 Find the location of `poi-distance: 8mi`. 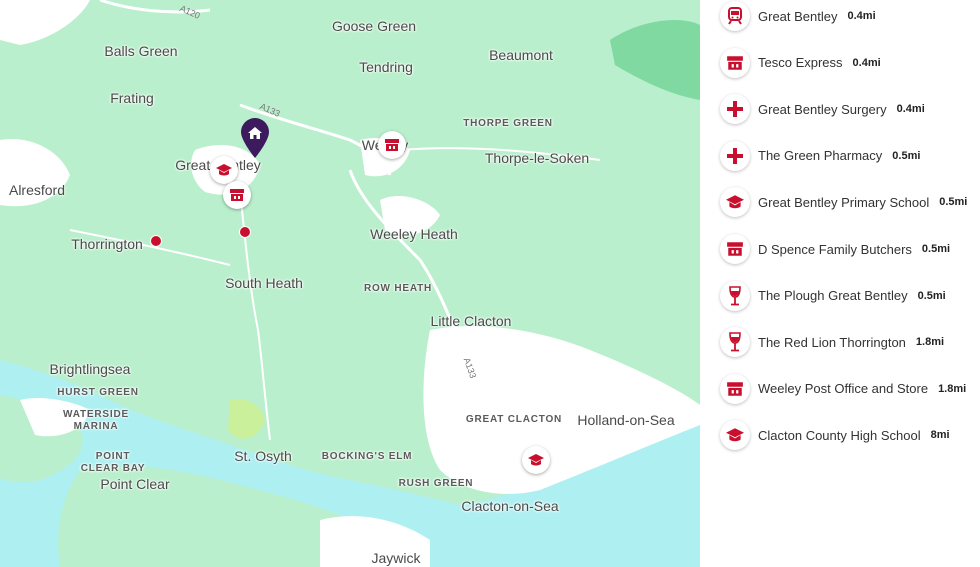

poi-distance: 8mi is located at coordinates (940, 435).